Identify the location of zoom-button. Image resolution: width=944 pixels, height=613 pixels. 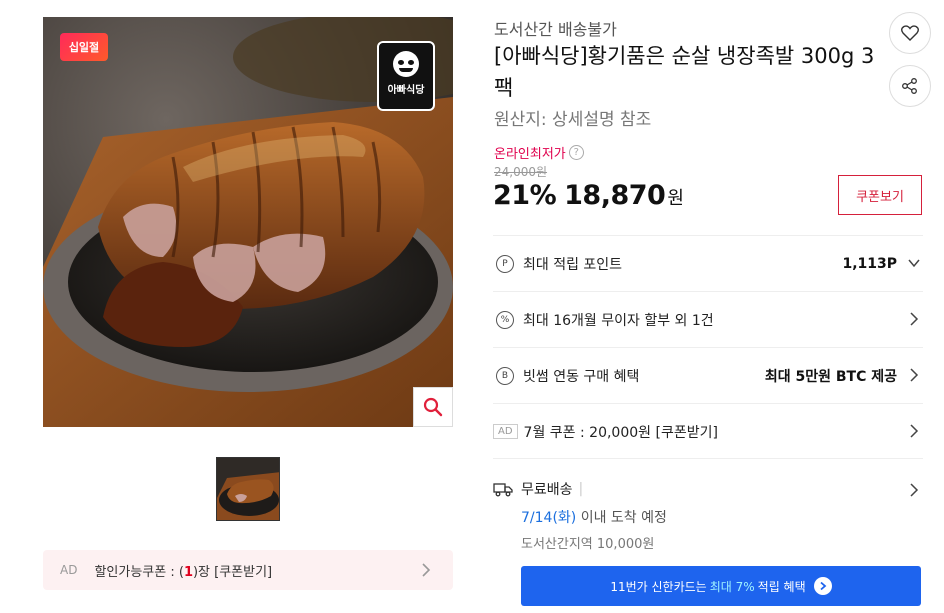
(433, 407).